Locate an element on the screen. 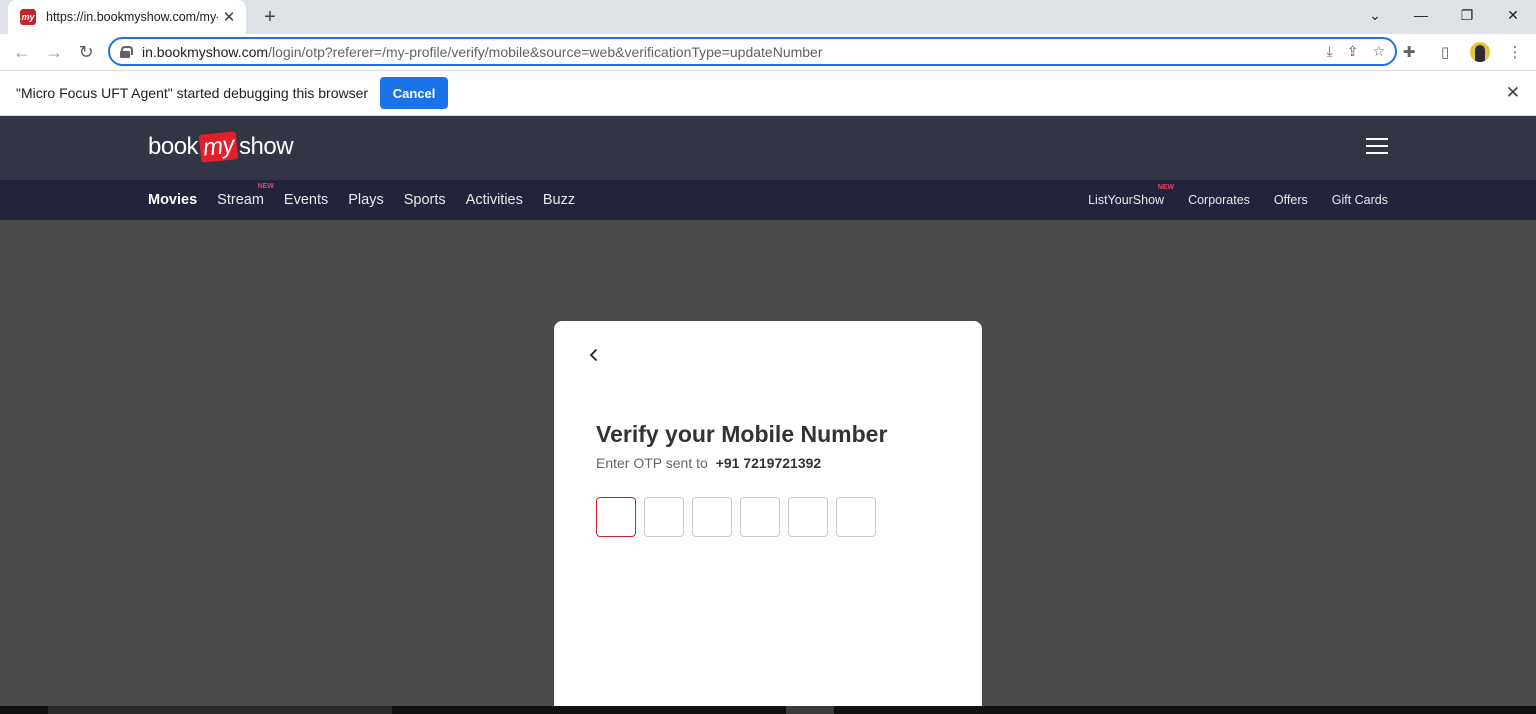 This screenshot has width=1536, height=714. back-chevron-icon is located at coordinates (594, 355).